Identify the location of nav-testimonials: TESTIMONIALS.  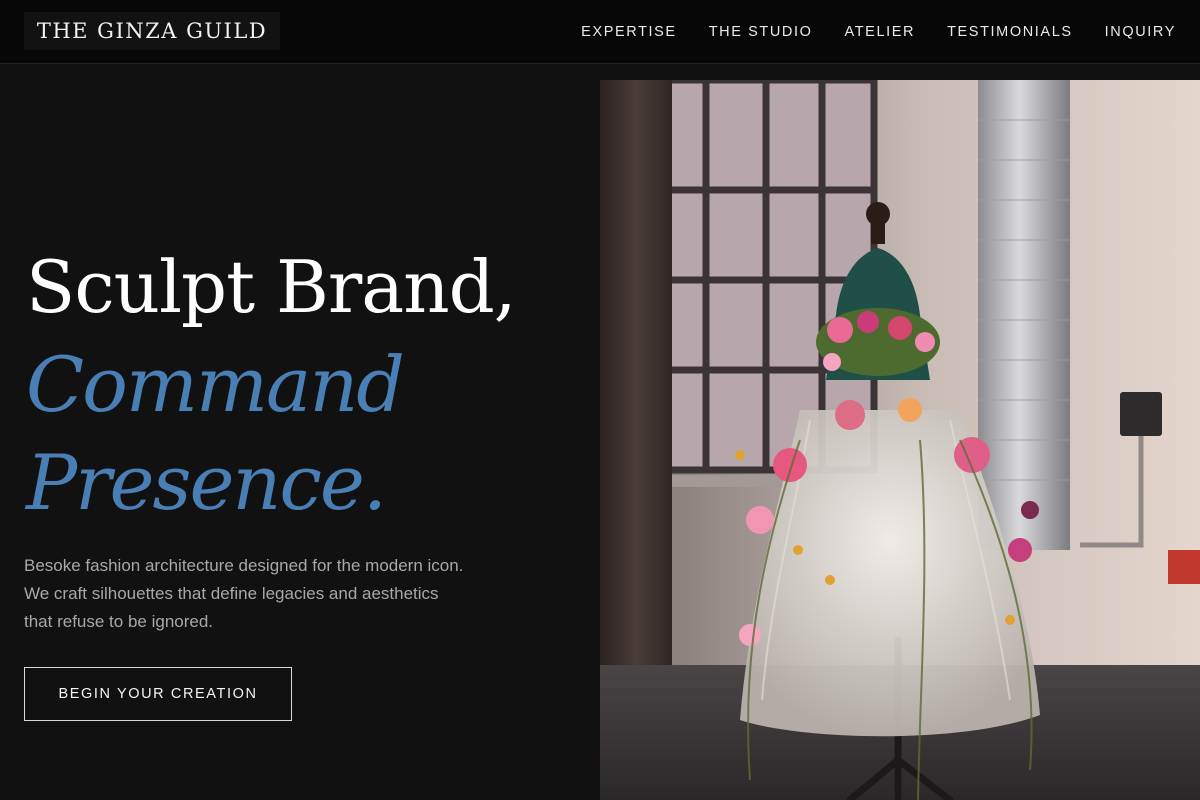
(1010, 32).